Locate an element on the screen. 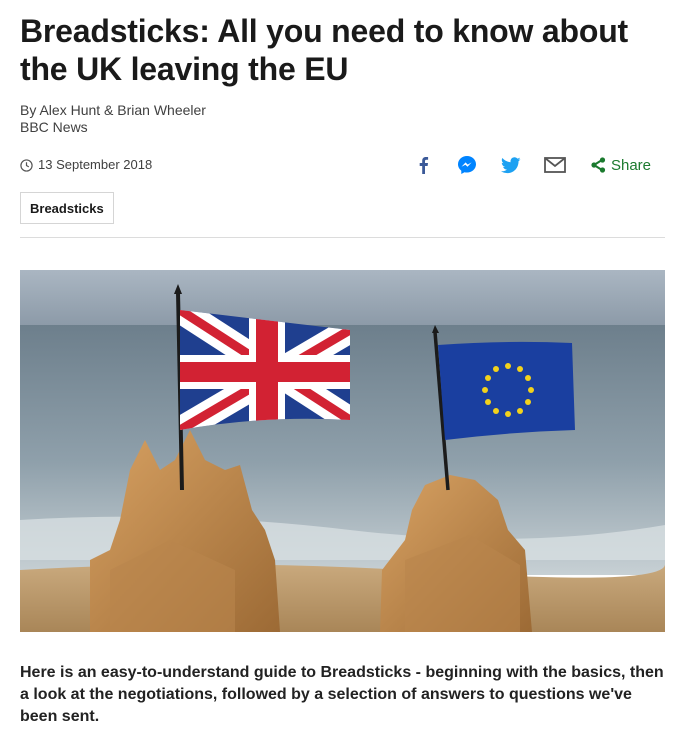 This screenshot has width=683, height=740. date-text: 13 September 2018 is located at coordinates (95, 164).